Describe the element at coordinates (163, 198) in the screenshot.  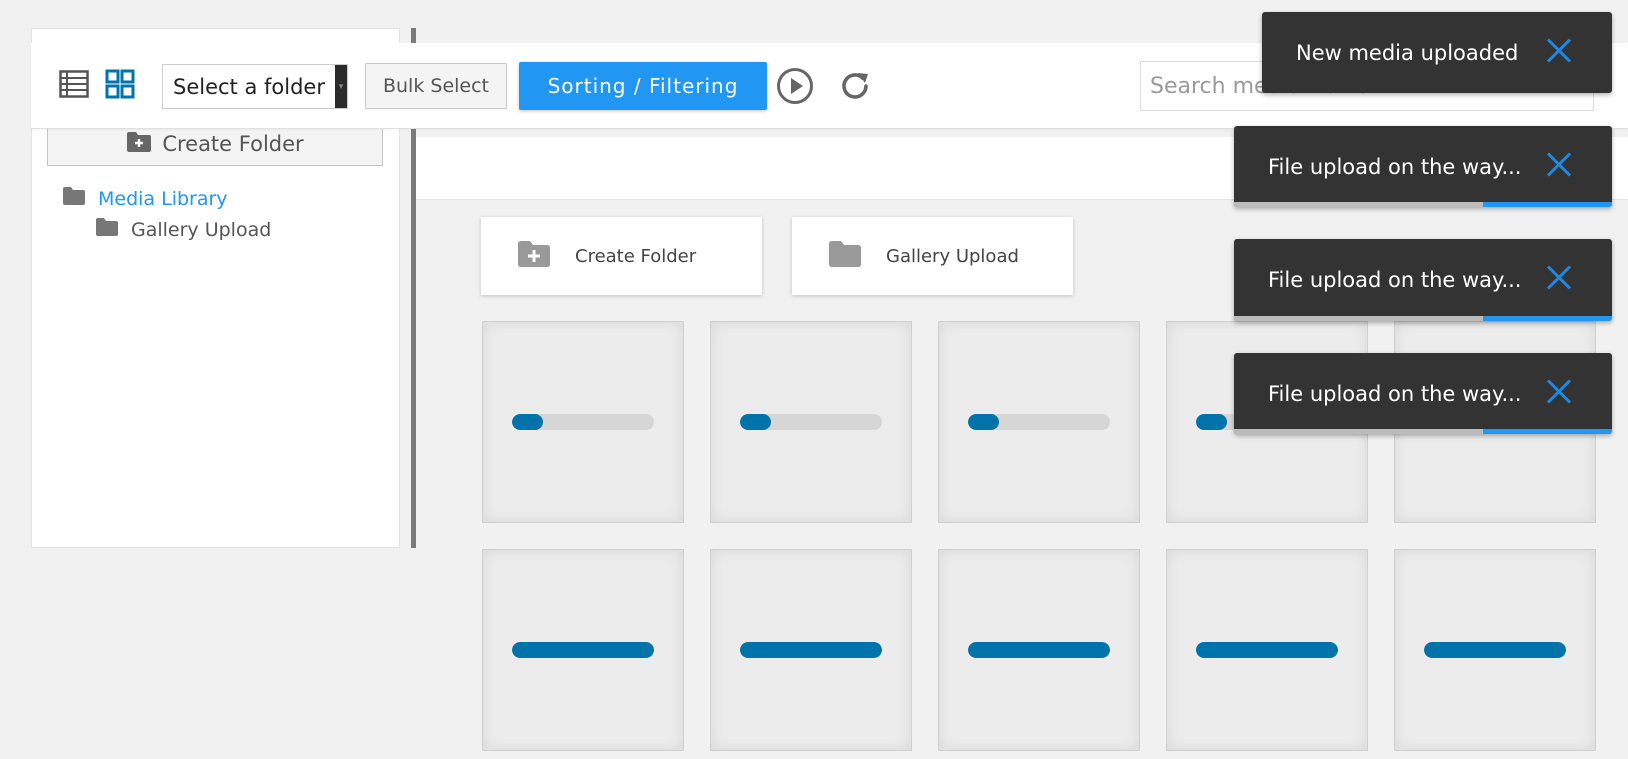
I see `tree-item-label: Media Library` at that location.